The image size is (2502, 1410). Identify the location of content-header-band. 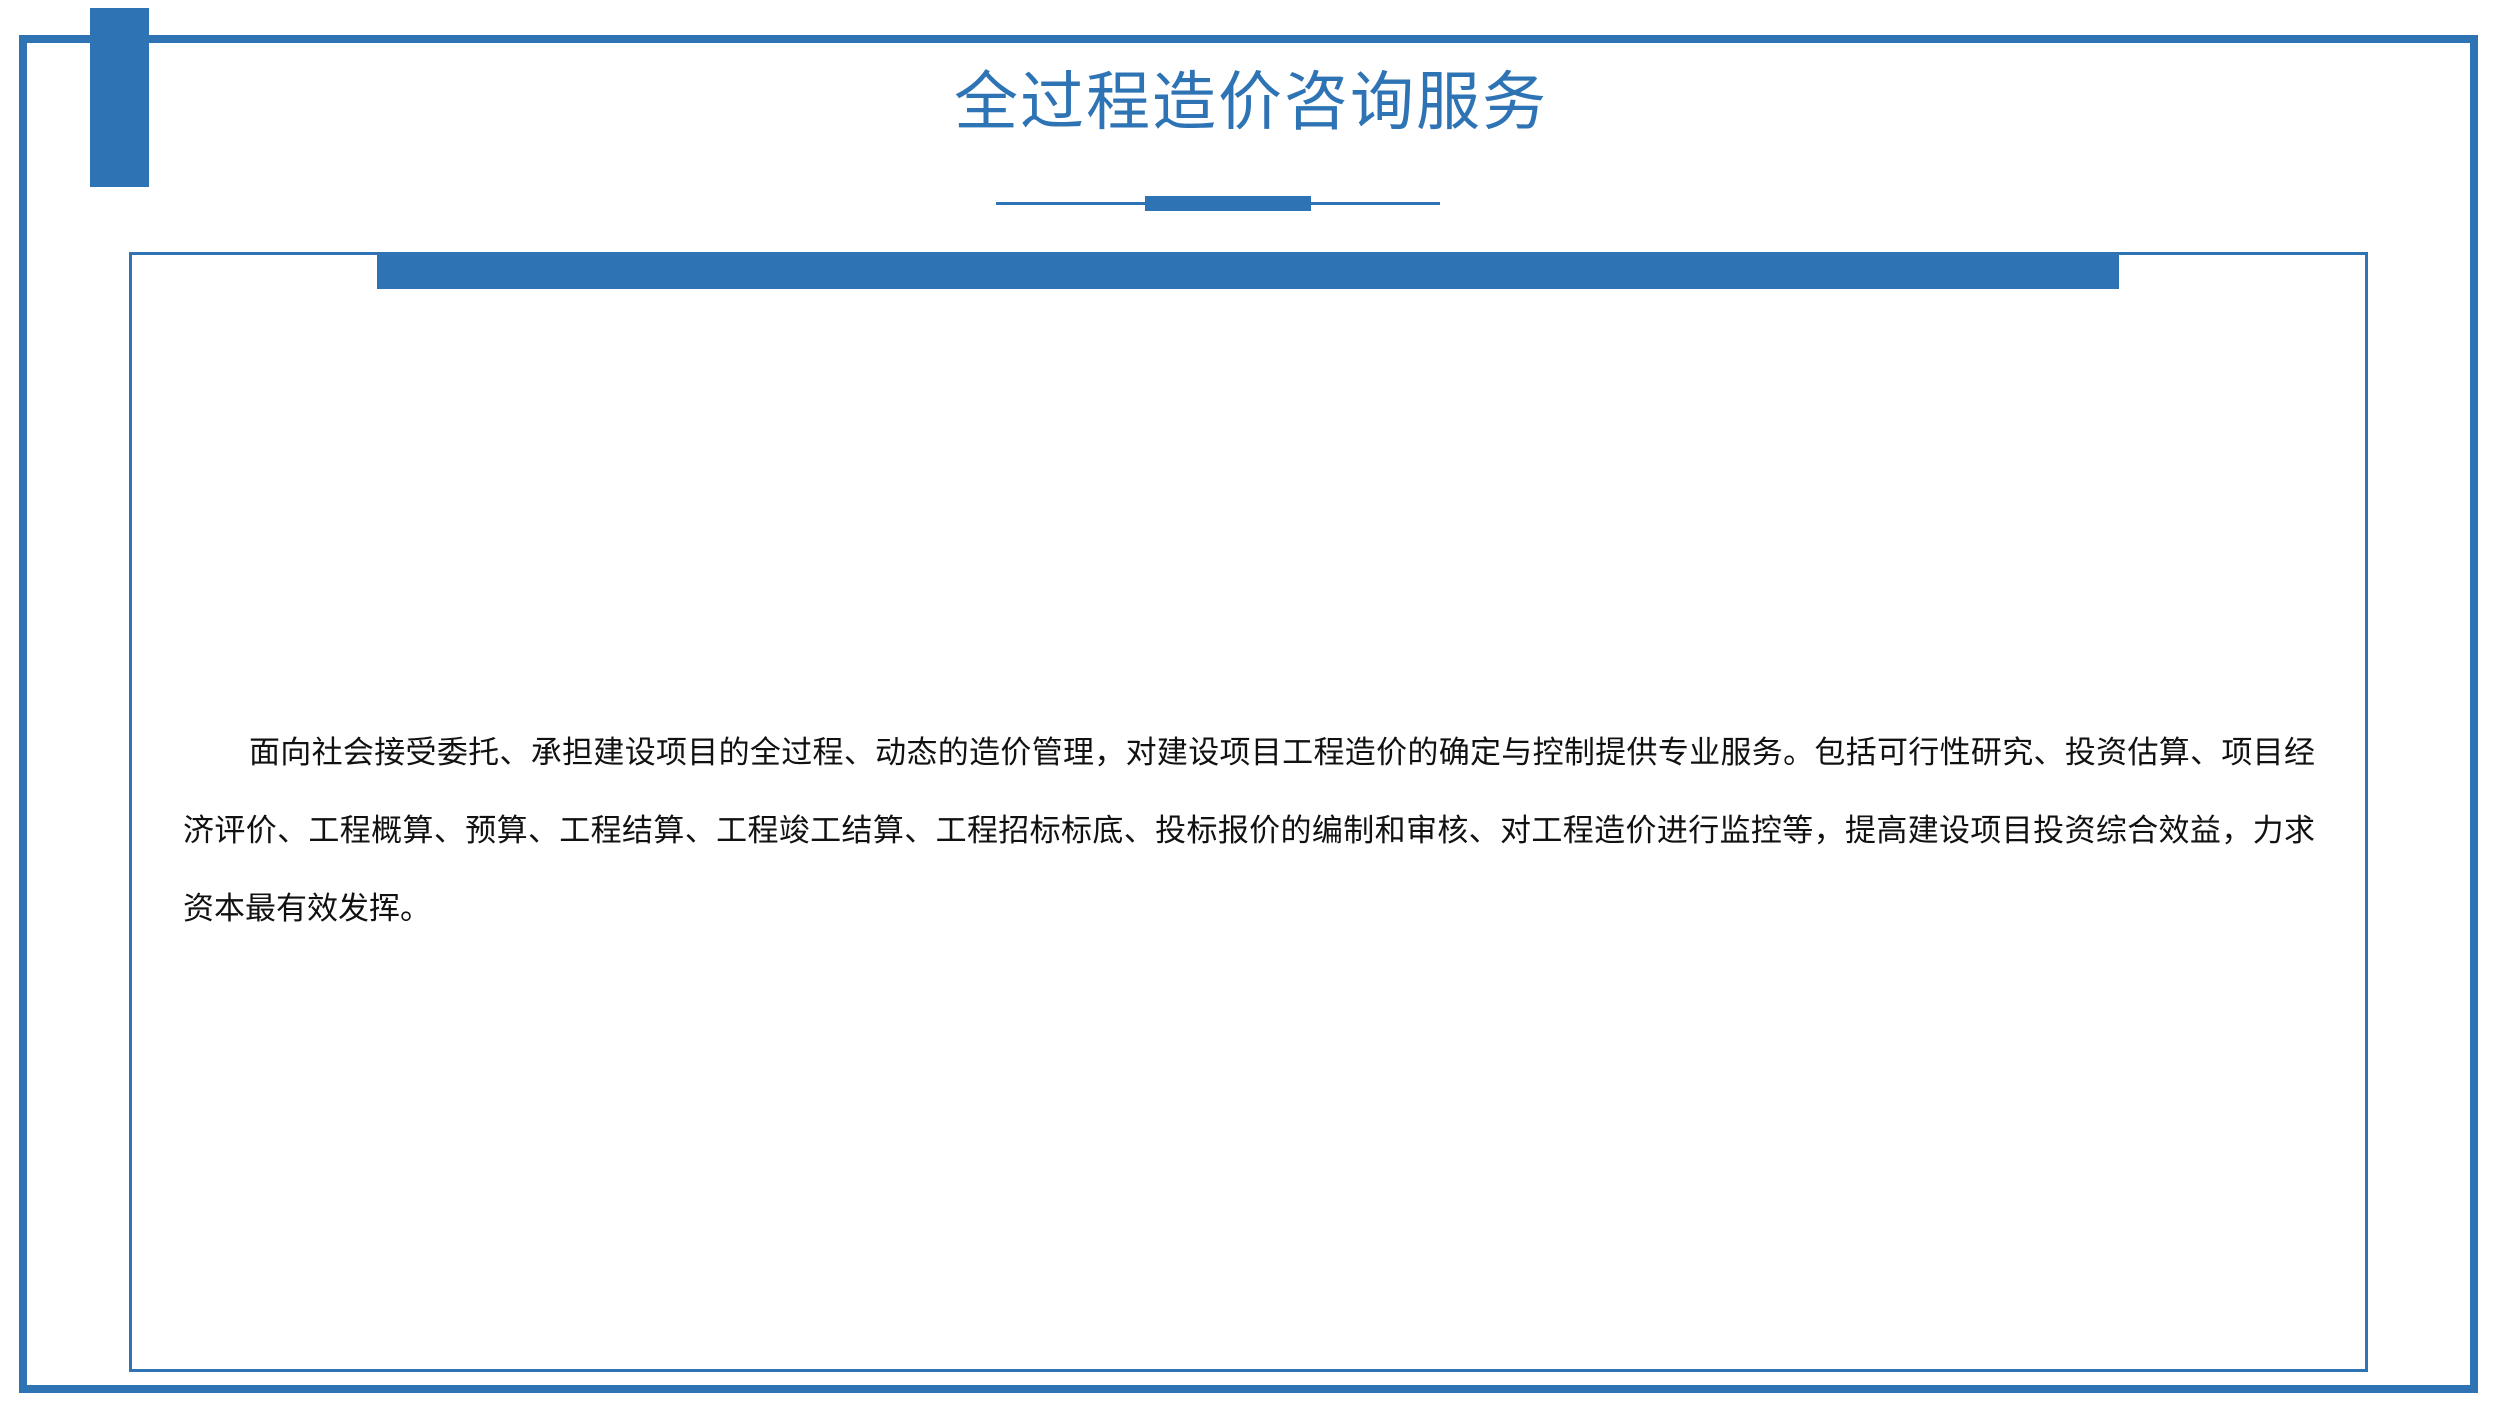
(1248, 271).